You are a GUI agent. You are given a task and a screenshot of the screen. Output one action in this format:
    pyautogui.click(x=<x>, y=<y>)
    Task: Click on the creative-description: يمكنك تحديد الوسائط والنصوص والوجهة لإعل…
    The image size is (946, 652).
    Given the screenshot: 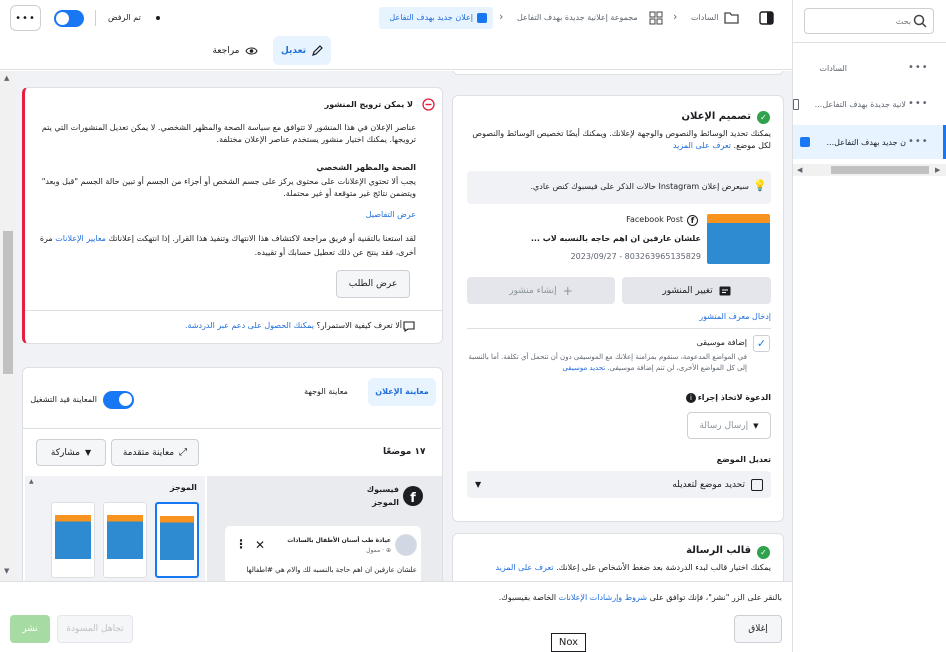 What is the action you would take?
    pyautogui.click(x=621, y=139)
    